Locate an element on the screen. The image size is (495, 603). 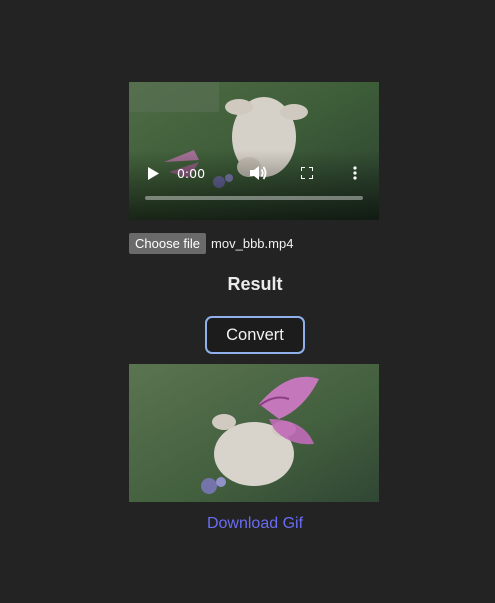
play-icon is located at coordinates (153, 173).